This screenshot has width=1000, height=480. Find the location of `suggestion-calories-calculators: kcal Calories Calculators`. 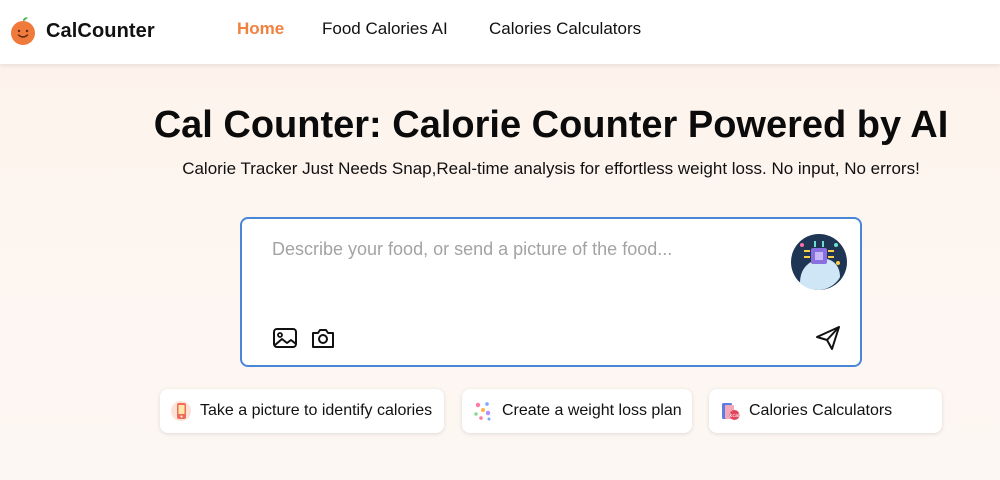

suggestion-calories-calculators: kcal Calories Calculators is located at coordinates (825, 411).